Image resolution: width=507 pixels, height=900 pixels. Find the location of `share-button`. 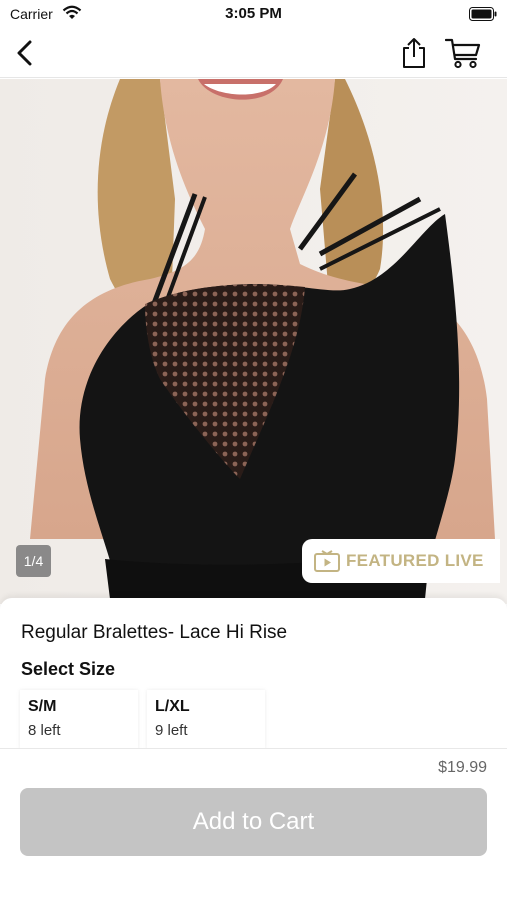

share-button is located at coordinates (414, 53).